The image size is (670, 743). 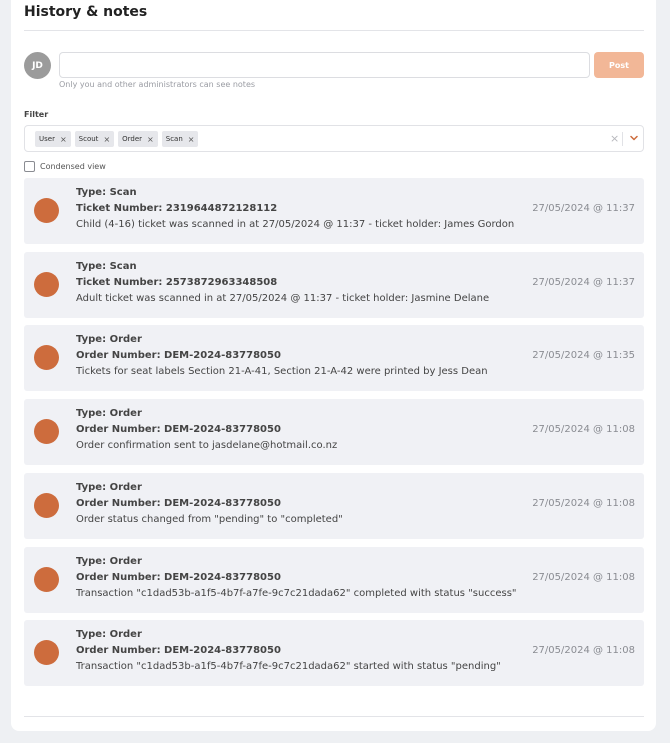 I want to click on condensed-view-label: Condensed view, so click(x=73, y=166).